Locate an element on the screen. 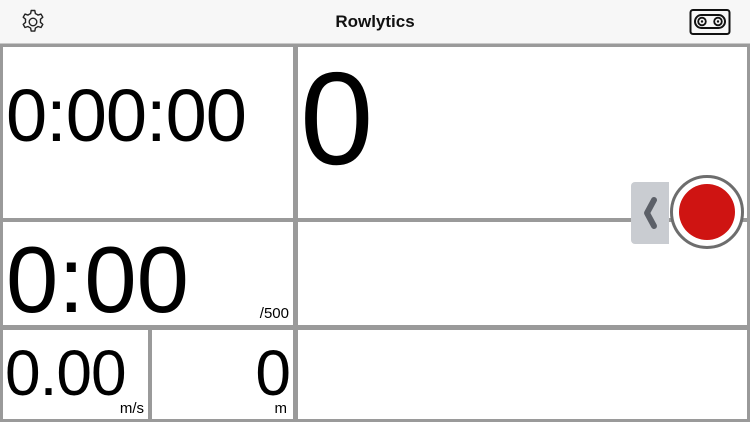  chevron-left-icon is located at coordinates (650, 213).